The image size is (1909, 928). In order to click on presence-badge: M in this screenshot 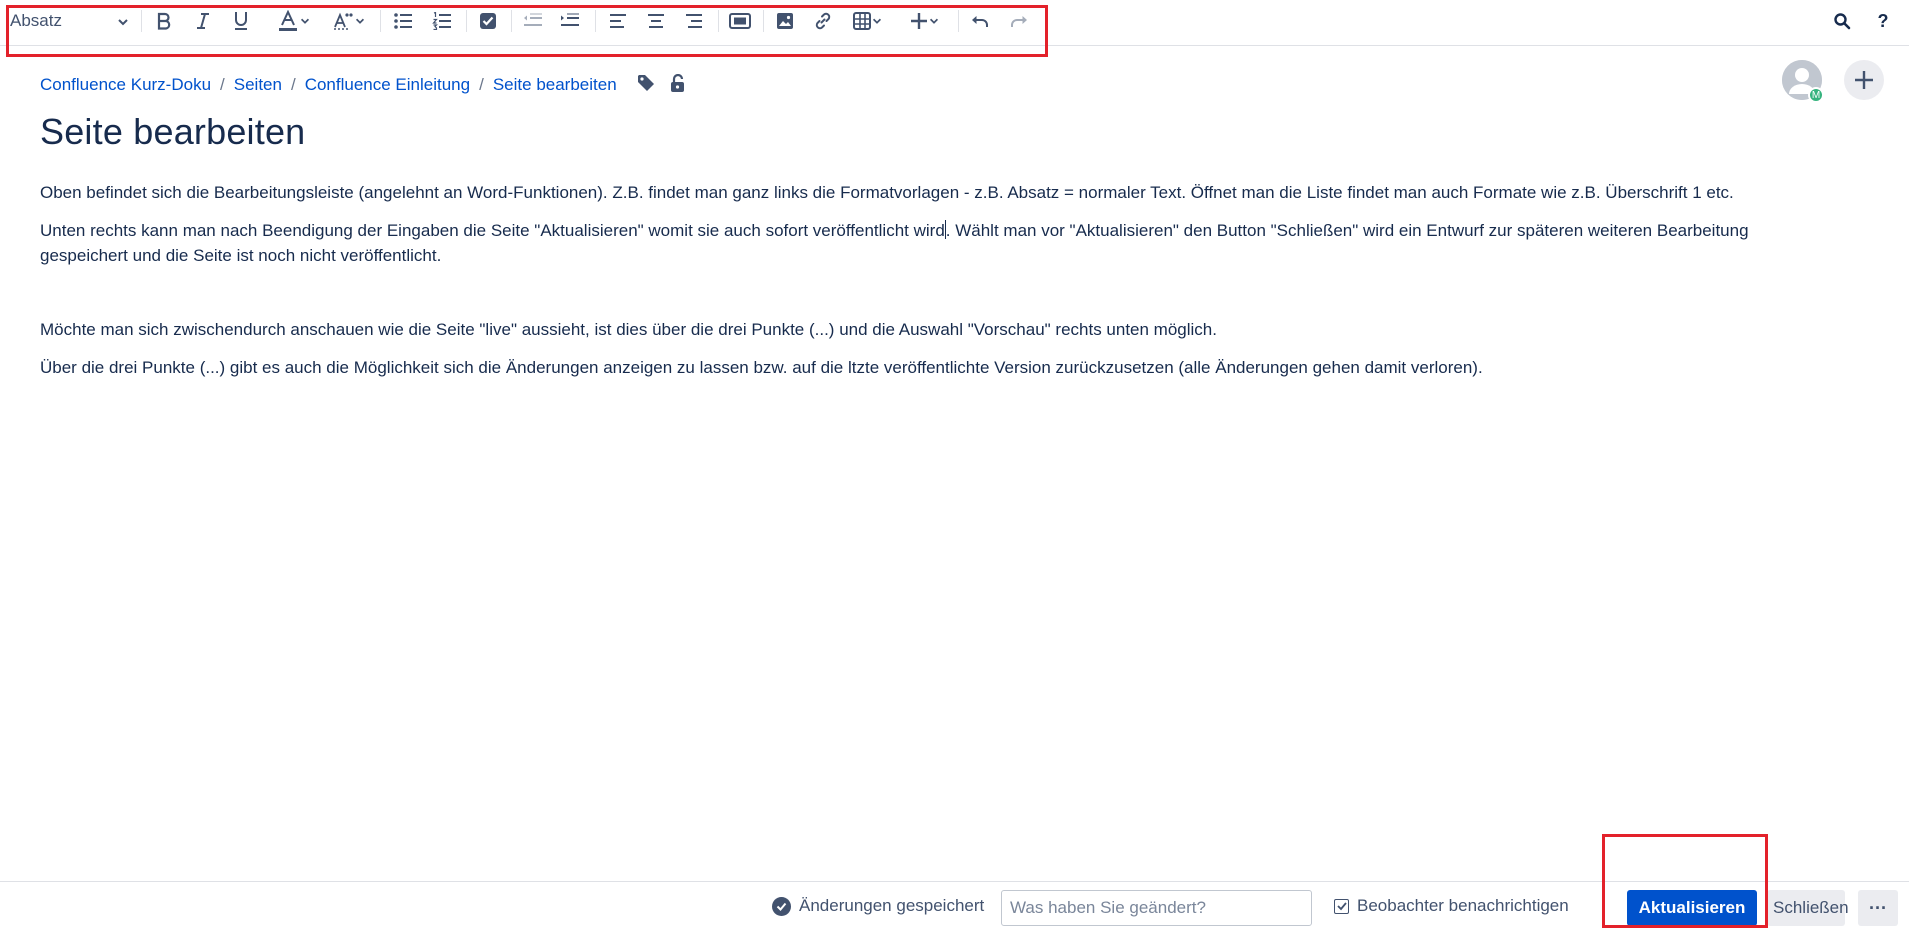, I will do `click(1816, 95)`.